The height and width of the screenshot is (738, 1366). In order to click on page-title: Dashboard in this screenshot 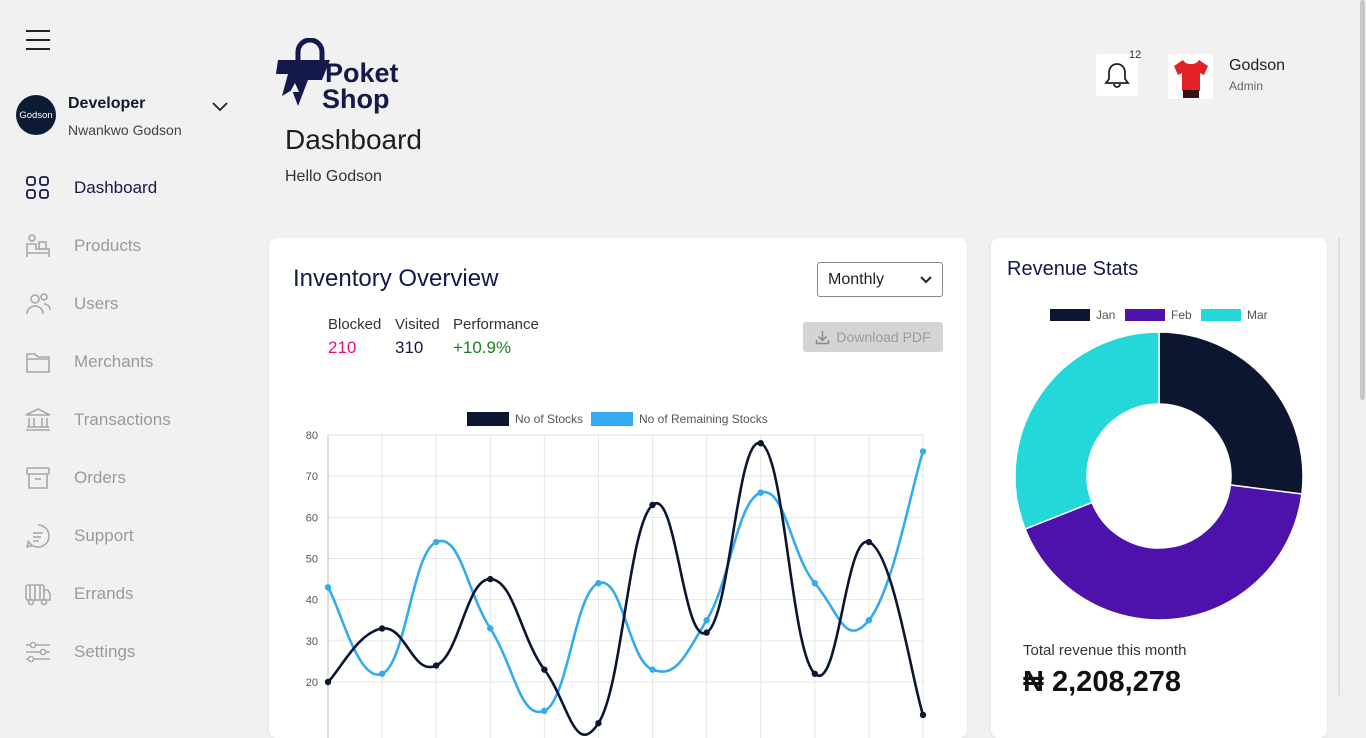, I will do `click(353, 139)`.